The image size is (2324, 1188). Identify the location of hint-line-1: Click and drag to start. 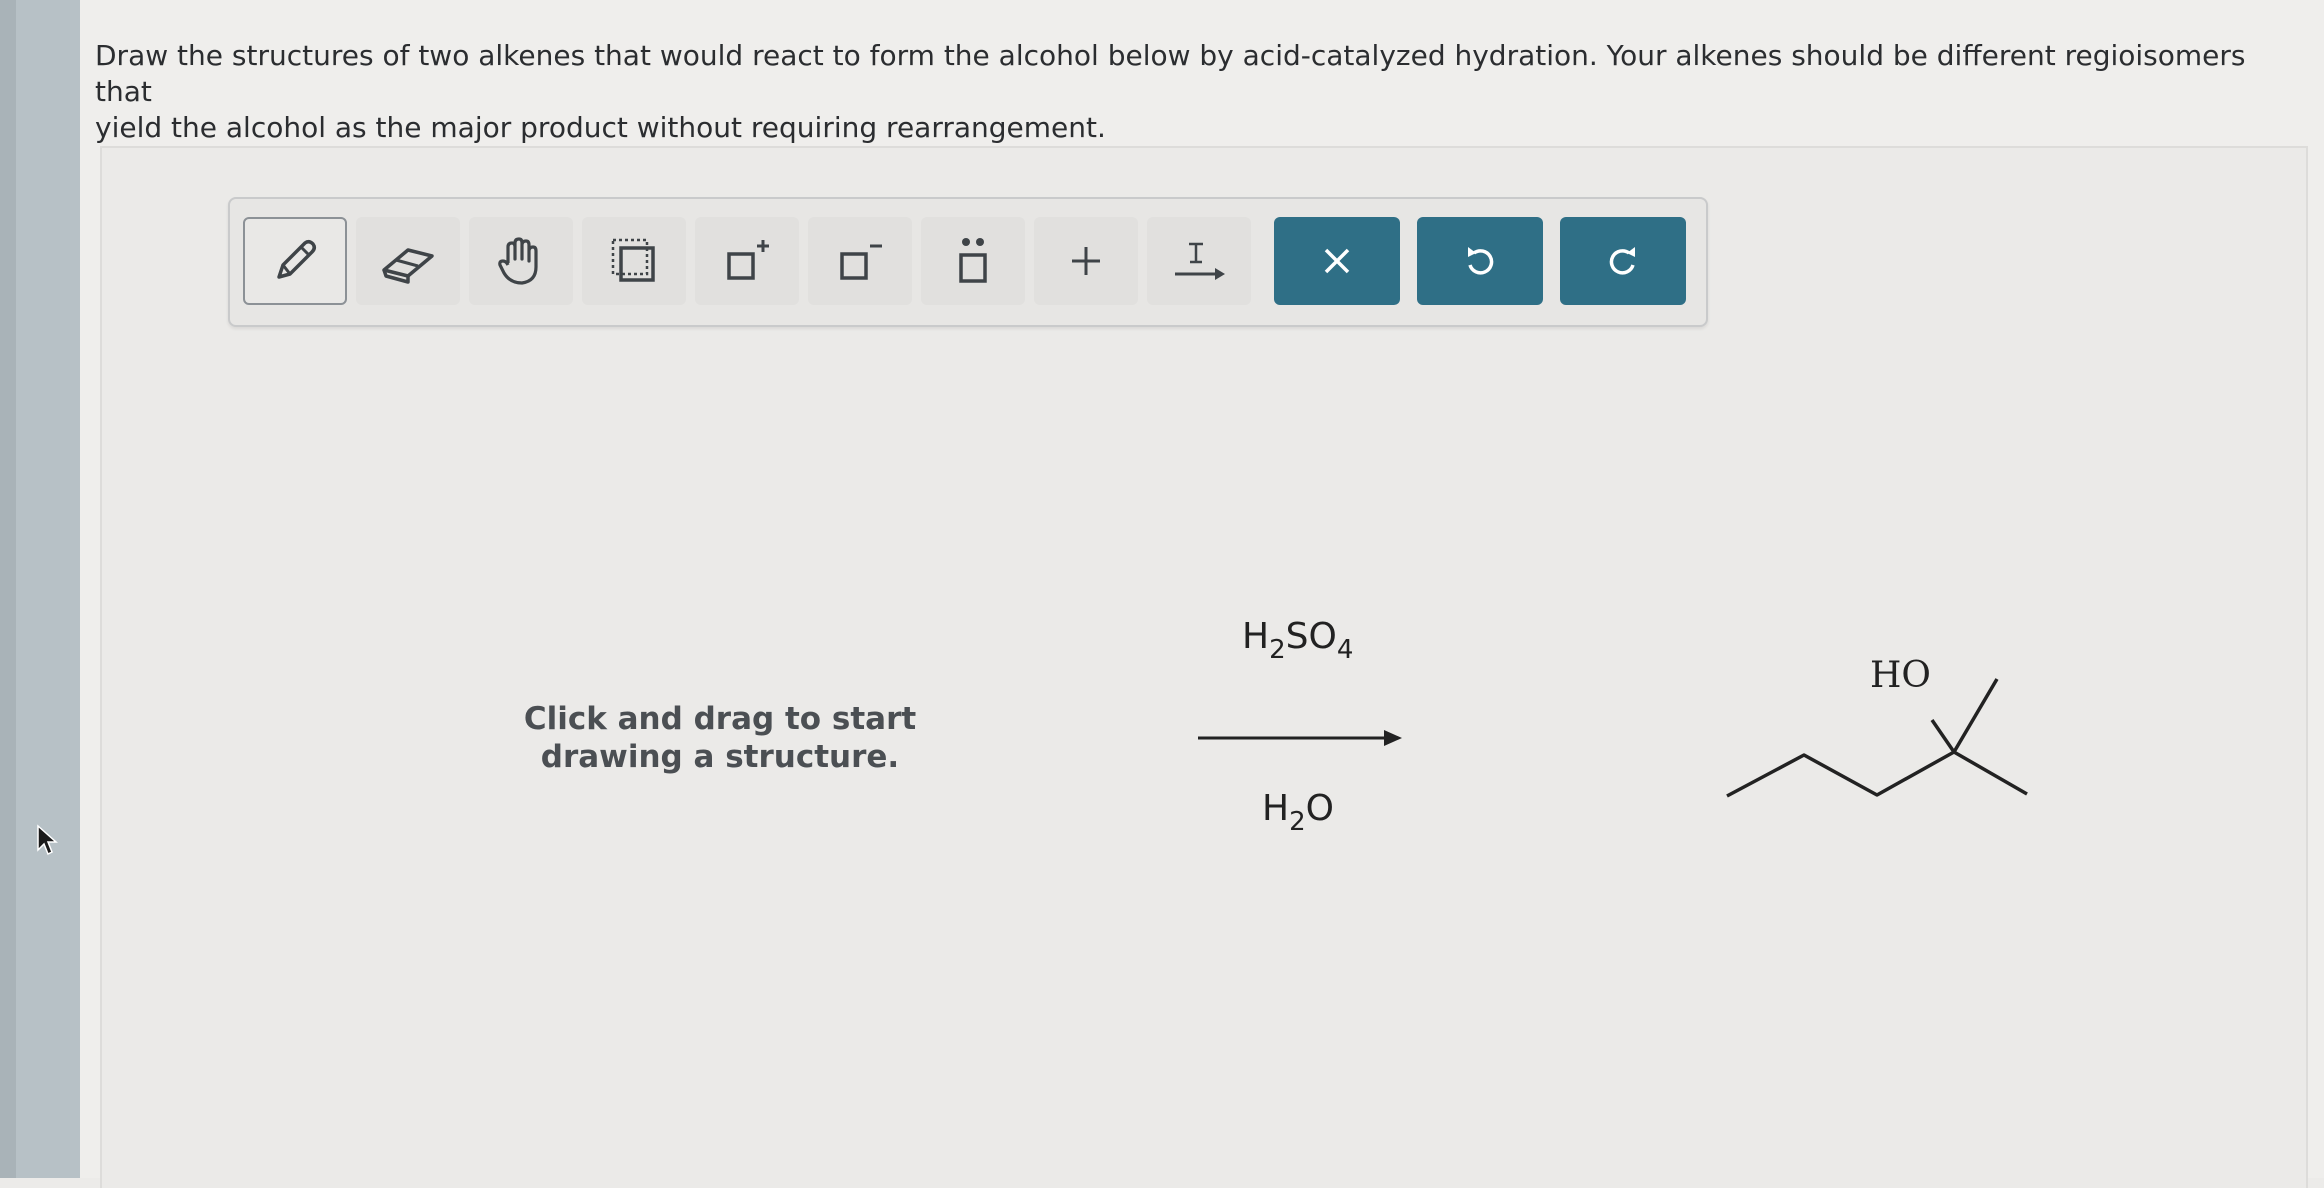
(720, 719).